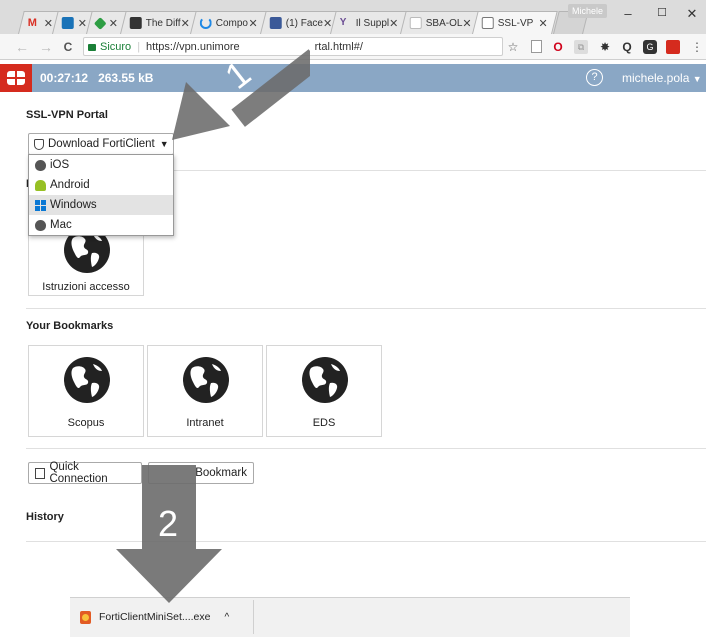 The width and height of the screenshot is (706, 641). What do you see at coordinates (650, 47) in the screenshot?
I see `extension-icon: G` at bounding box center [650, 47].